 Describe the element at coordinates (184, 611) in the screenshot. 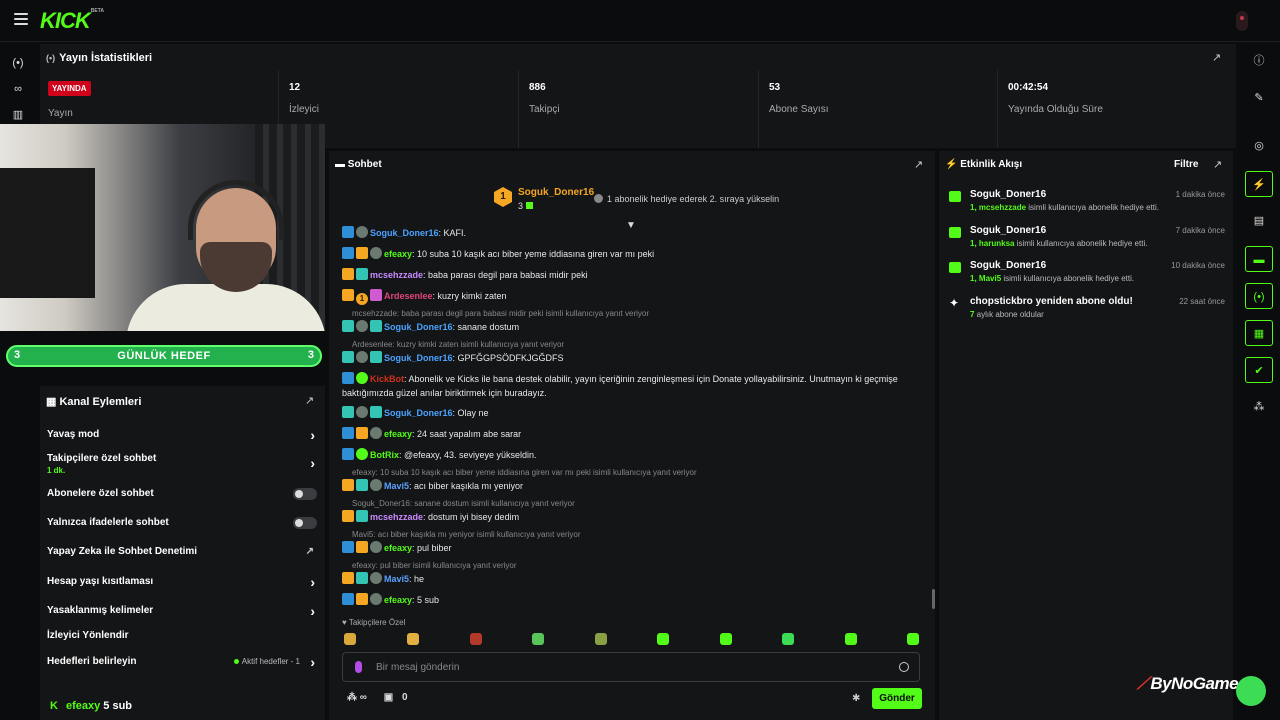

I see `banned-words-row: Yasaklanmış kelimeler ›` at that location.